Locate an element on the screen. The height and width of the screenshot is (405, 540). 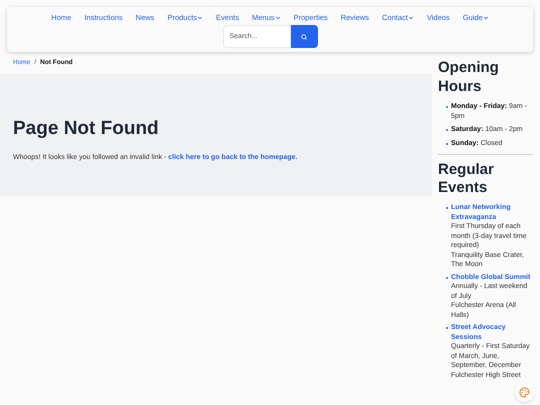
page-title: Page Not Found is located at coordinates (86, 129).